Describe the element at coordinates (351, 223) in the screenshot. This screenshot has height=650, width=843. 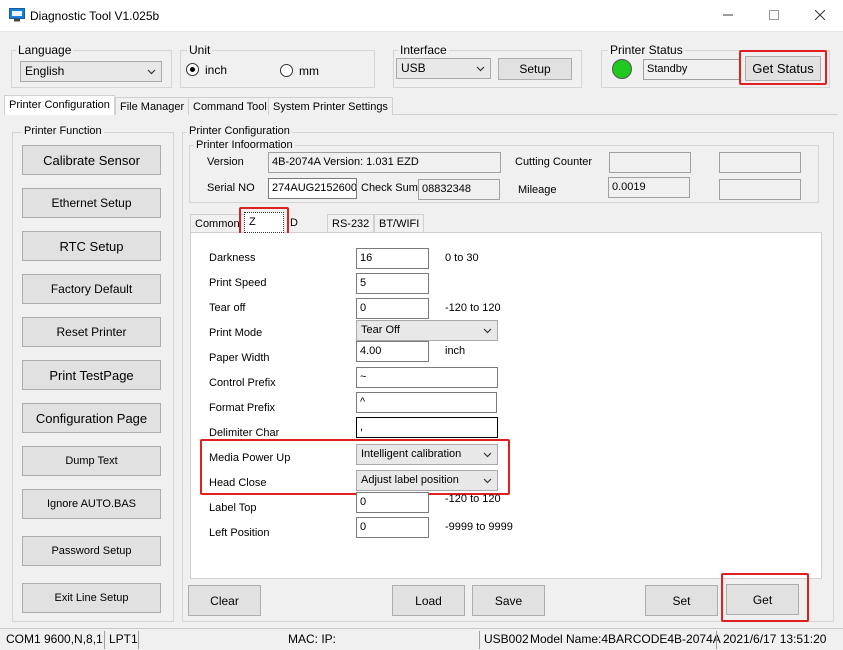
I see `subtab-rs232: RS-232` at that location.